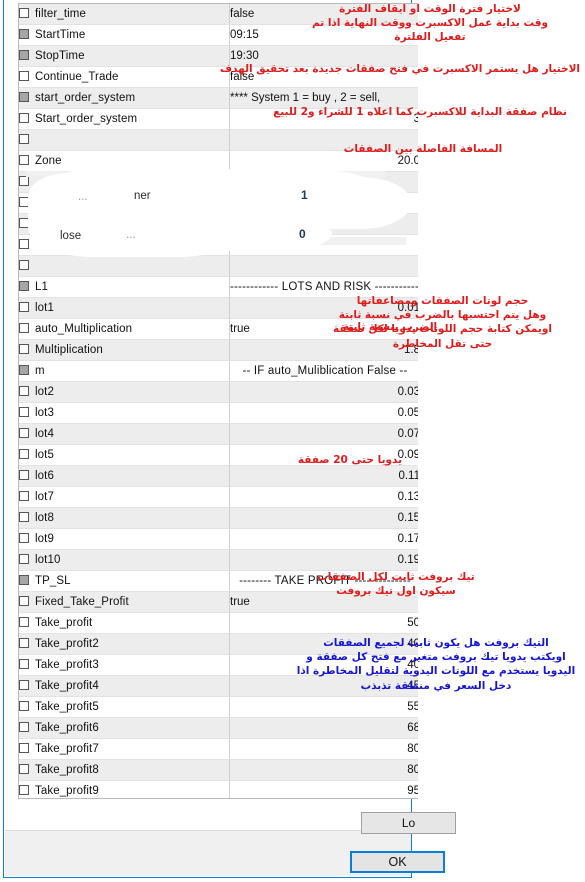  I want to click on table-row: lot10 0.19, so click(218, 560).